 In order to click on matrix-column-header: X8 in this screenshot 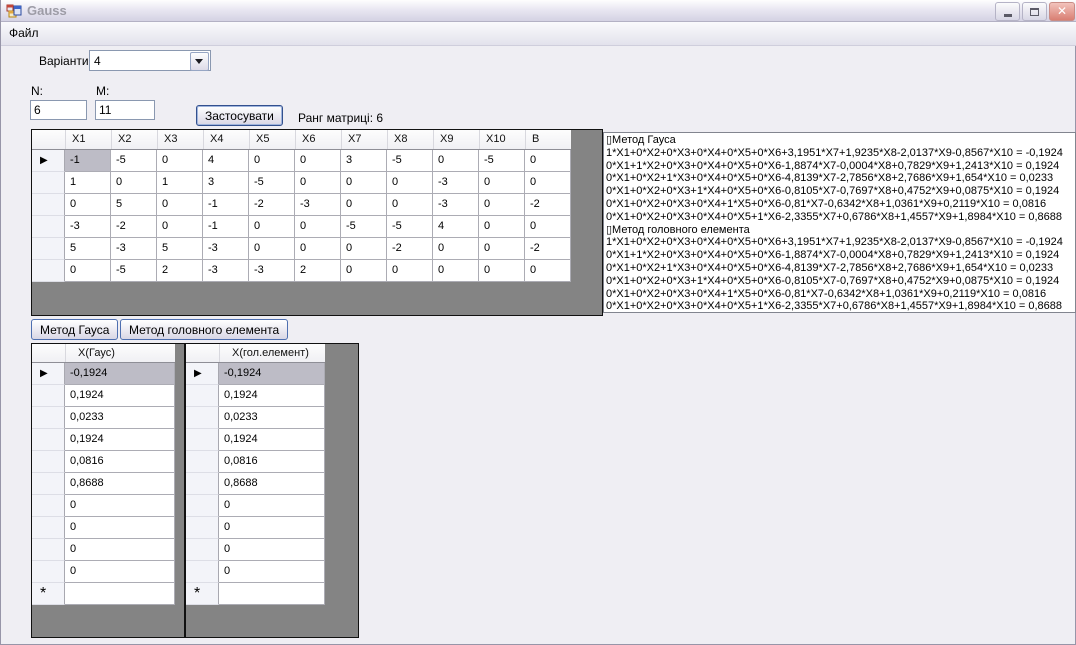, I will do `click(410, 139)`.